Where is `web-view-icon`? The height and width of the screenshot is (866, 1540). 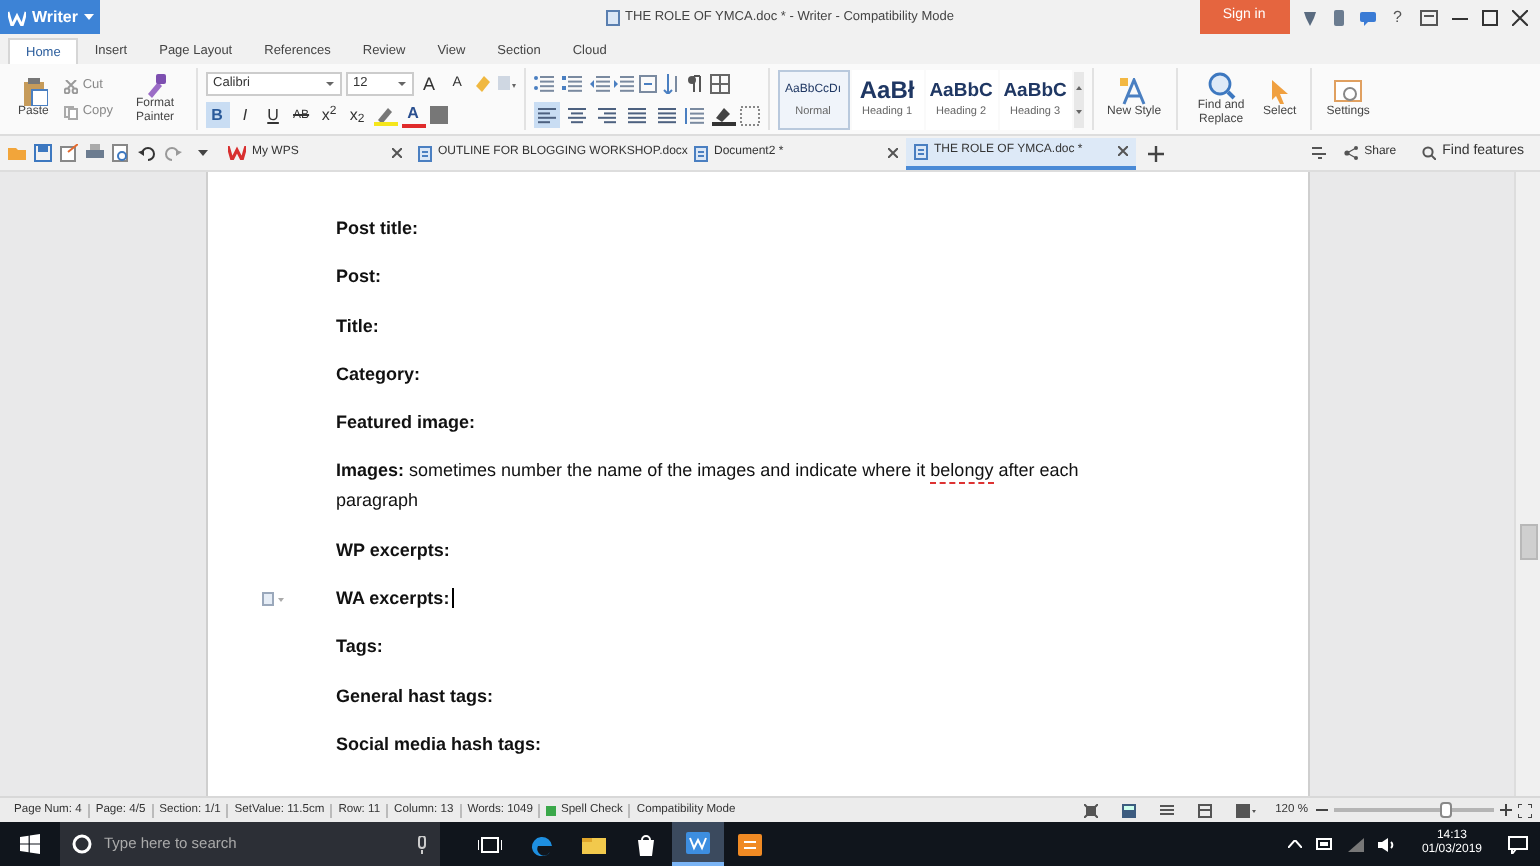 web-view-icon is located at coordinates (1204, 810).